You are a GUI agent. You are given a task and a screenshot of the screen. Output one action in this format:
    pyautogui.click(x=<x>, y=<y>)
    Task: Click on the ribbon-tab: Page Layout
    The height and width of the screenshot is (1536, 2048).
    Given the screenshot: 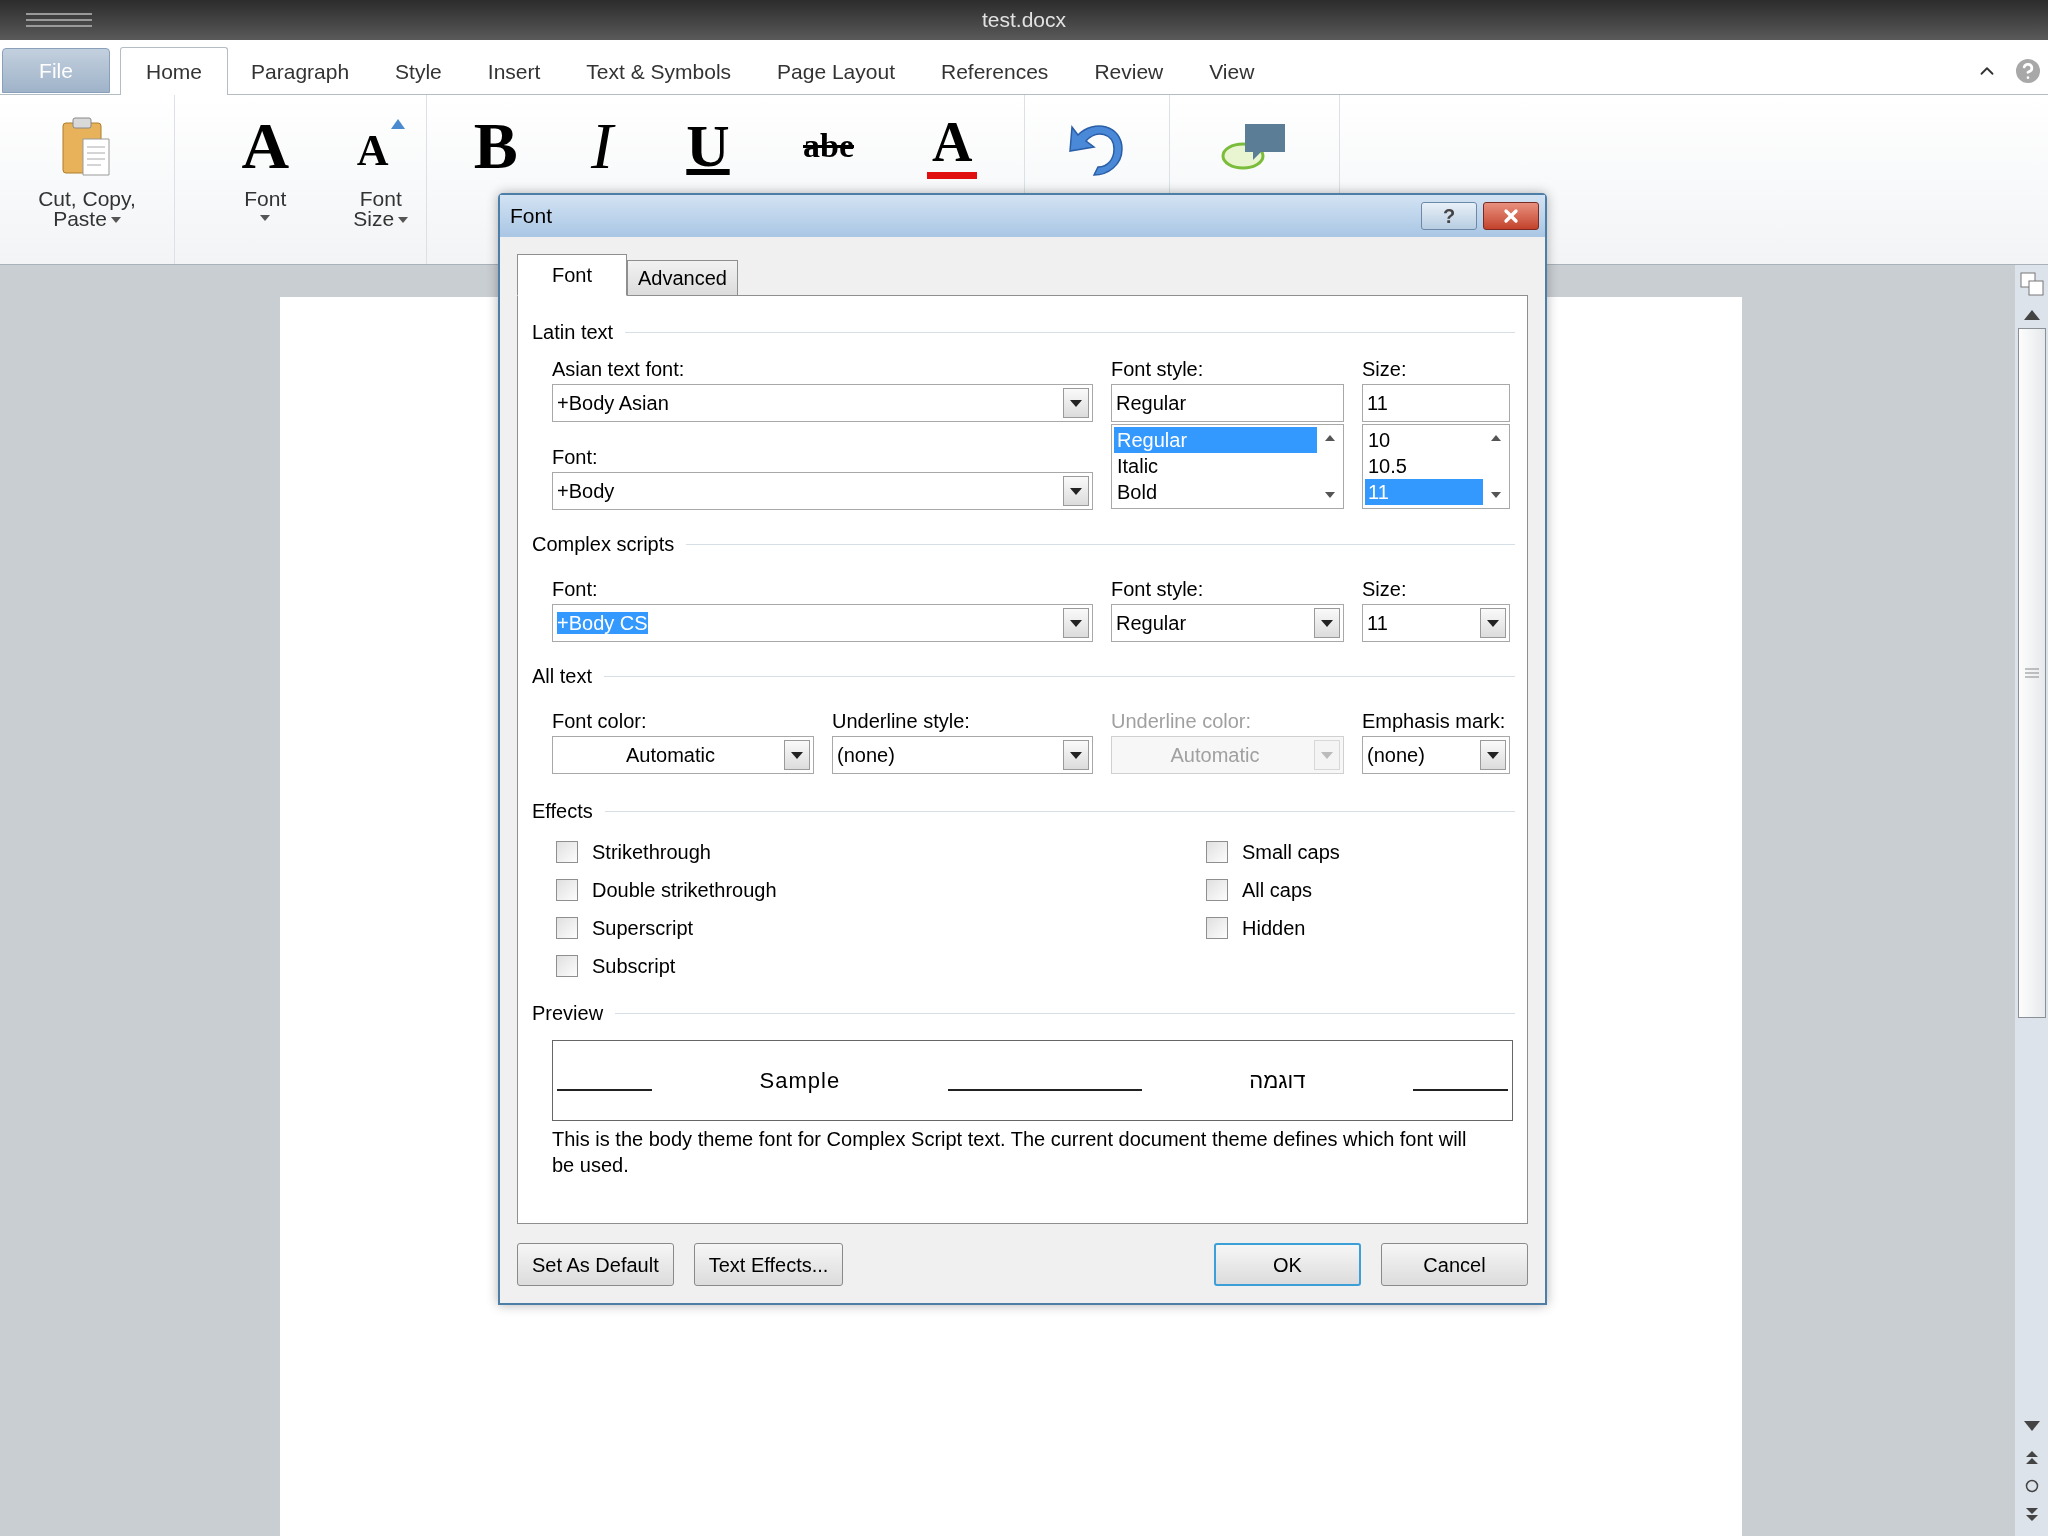 What is the action you would take?
    pyautogui.click(x=836, y=72)
    